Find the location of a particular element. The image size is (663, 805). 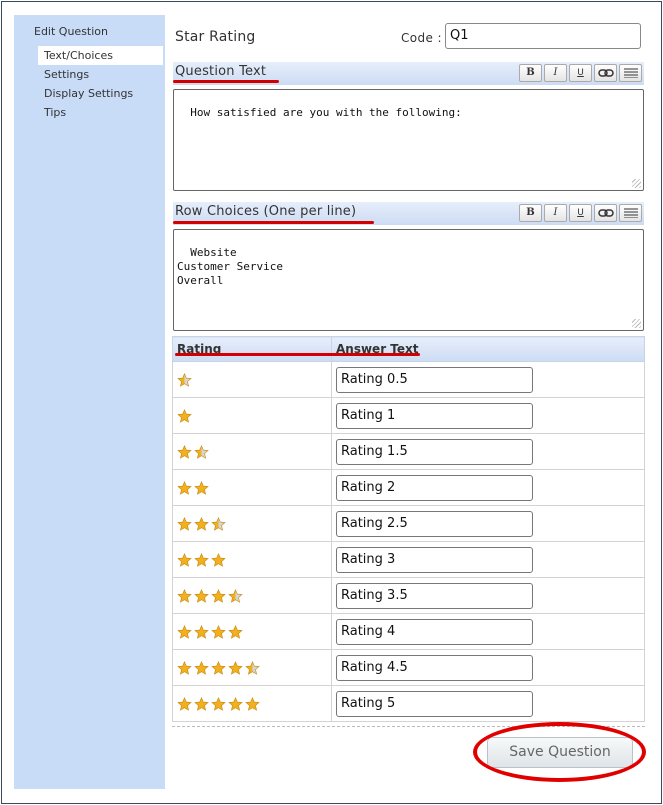

answer-text-input: Rating 2.5 is located at coordinates (434, 523).